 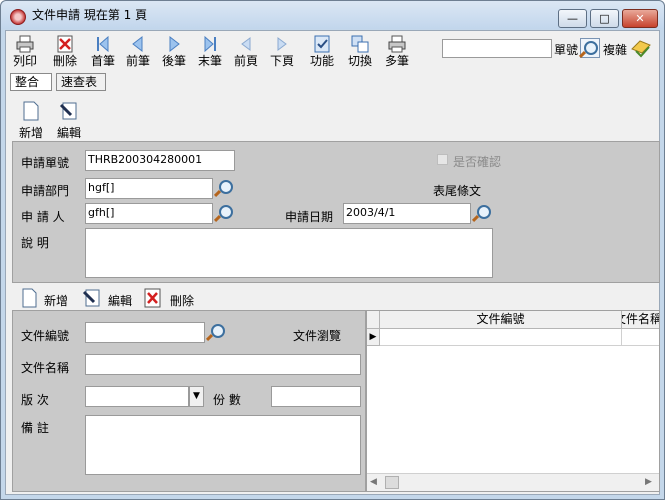 I want to click on function-button: 功能, so click(x=322, y=54).